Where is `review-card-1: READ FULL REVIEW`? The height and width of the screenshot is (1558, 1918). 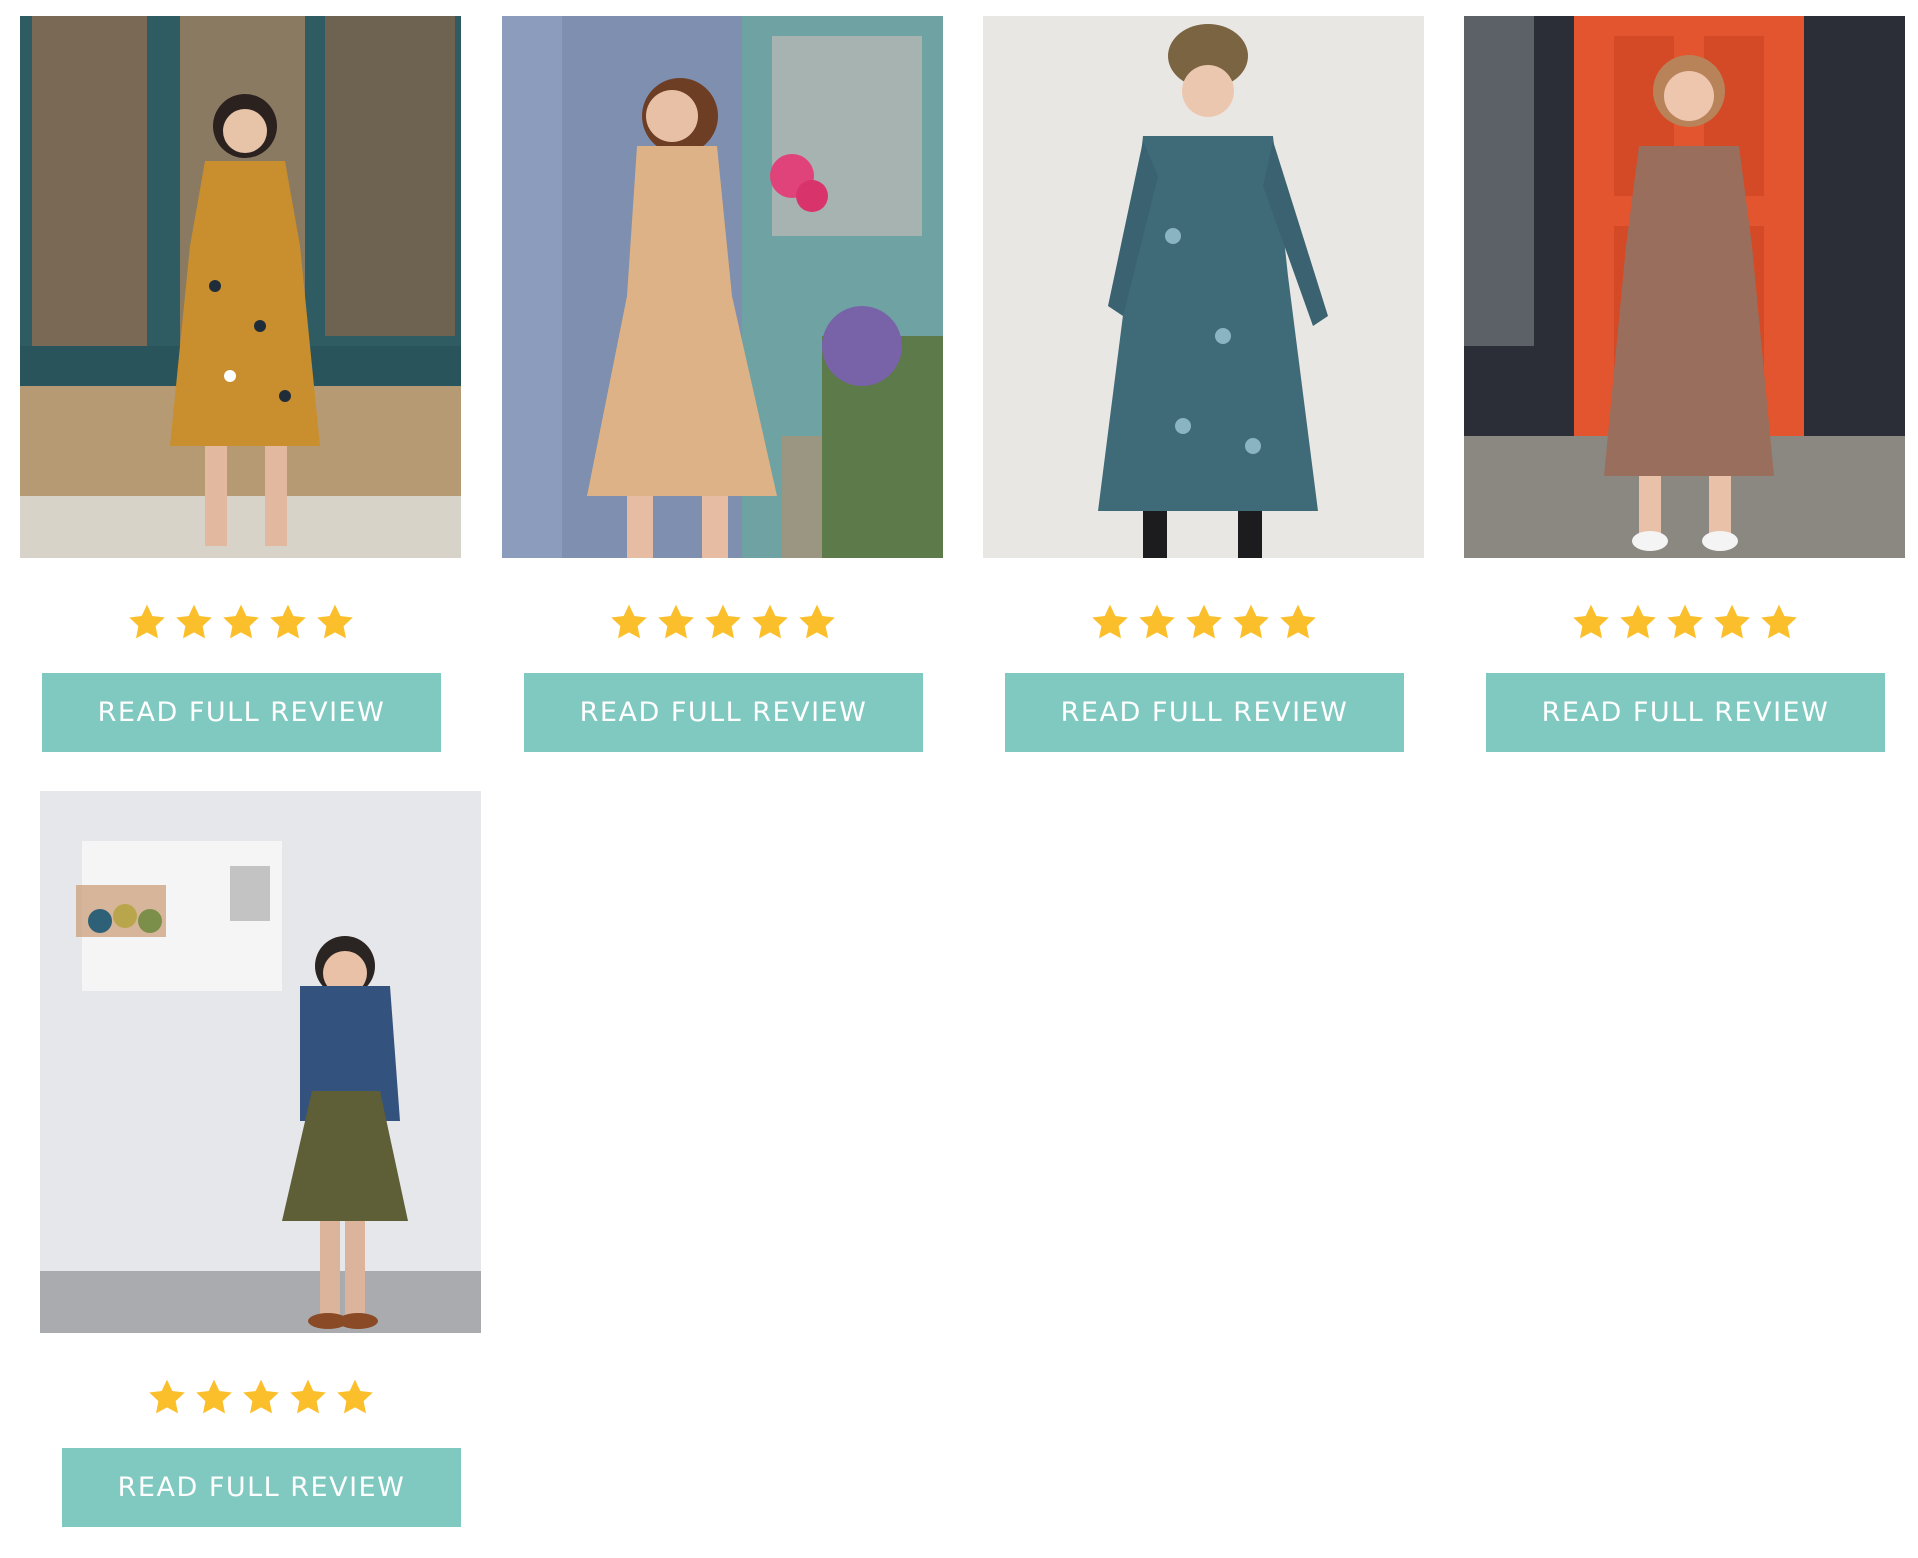 review-card-1: READ FULL REVIEW is located at coordinates (240, 384).